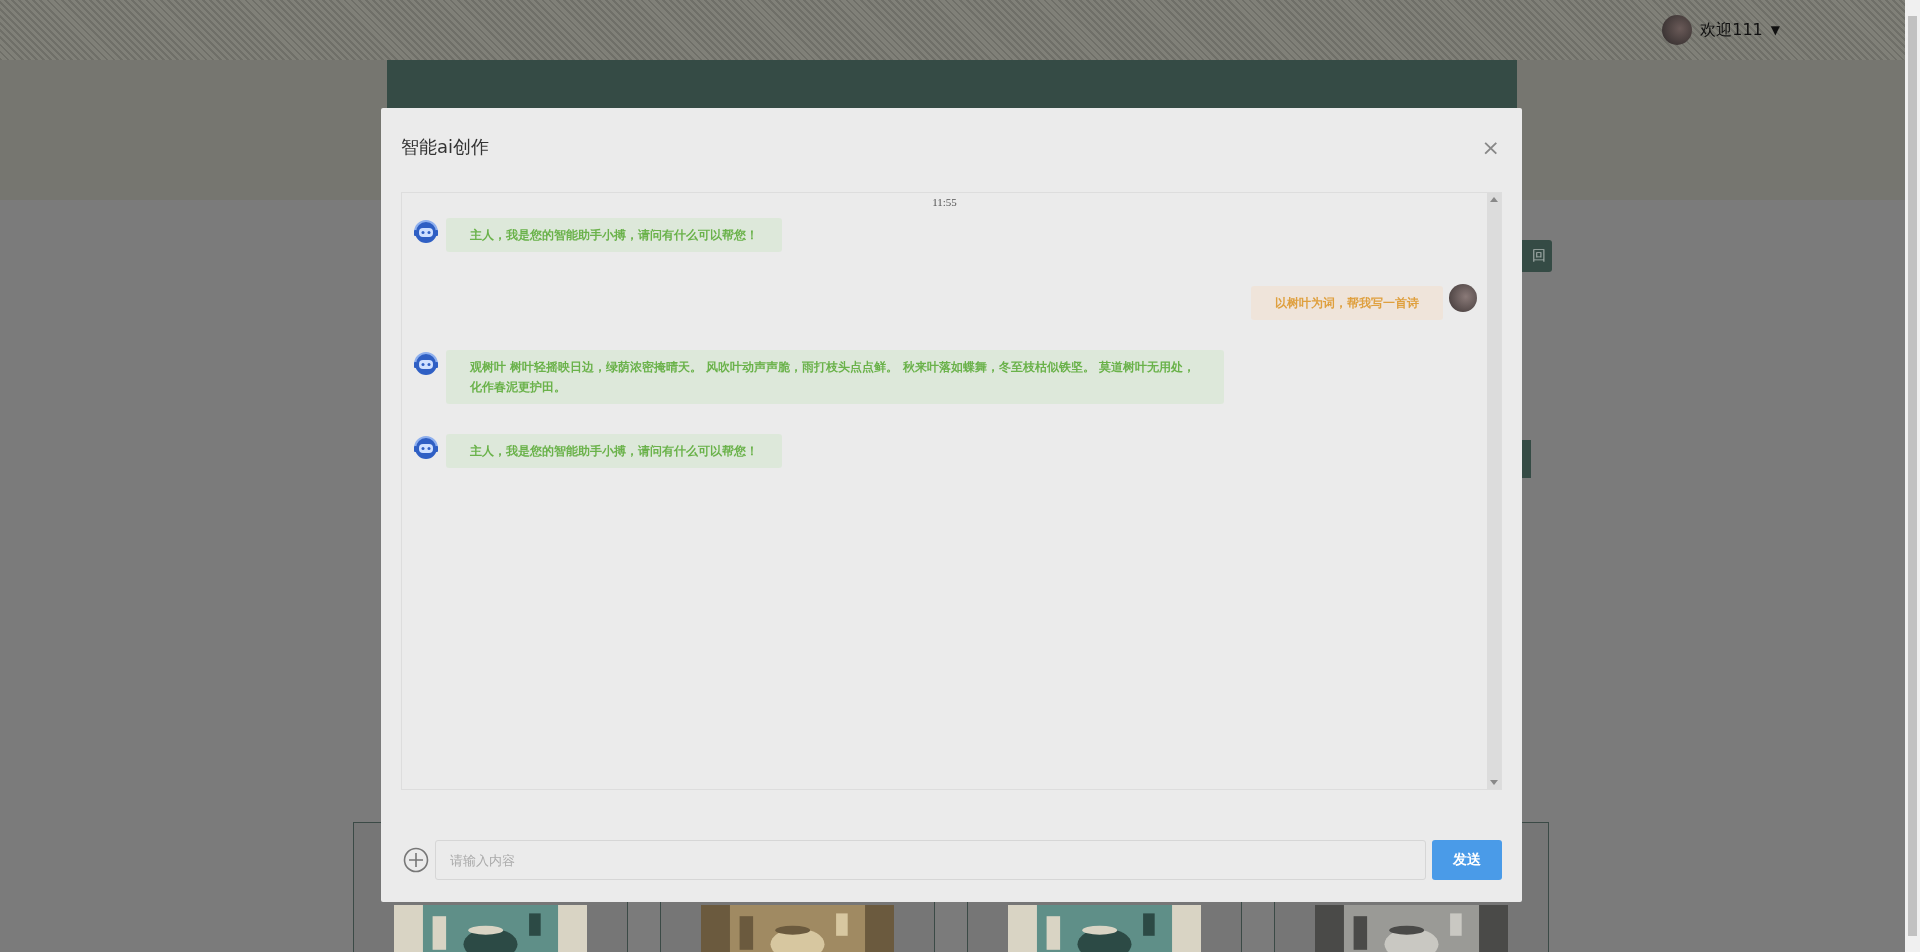 This screenshot has height=952, width=1920. I want to click on back-button: 回, so click(1537, 256).